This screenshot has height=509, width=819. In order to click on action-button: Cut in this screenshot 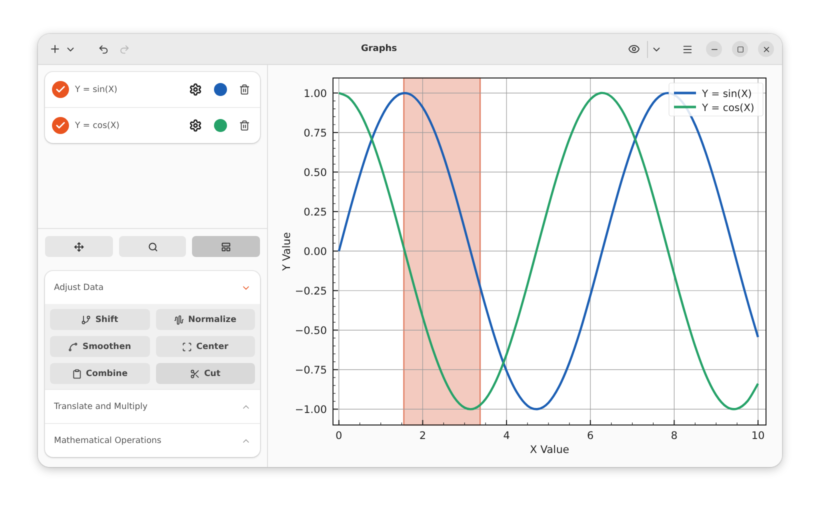, I will do `click(205, 373)`.